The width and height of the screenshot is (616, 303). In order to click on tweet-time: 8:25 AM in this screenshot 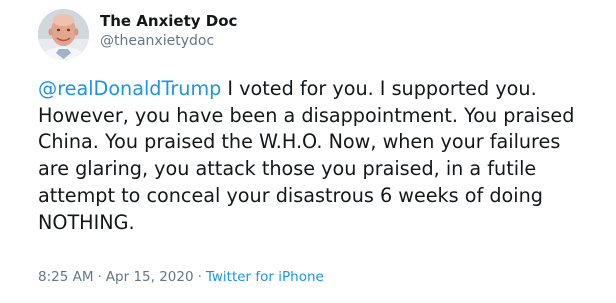, I will do `click(66, 277)`.